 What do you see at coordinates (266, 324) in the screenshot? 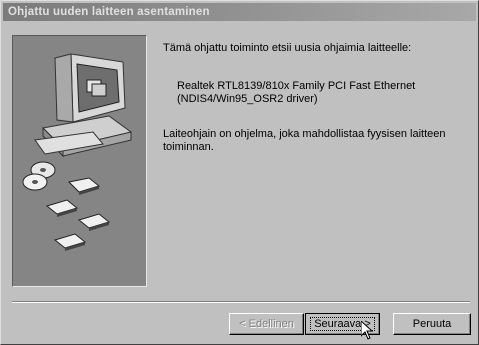
I see `back-button: < Edellinen` at bounding box center [266, 324].